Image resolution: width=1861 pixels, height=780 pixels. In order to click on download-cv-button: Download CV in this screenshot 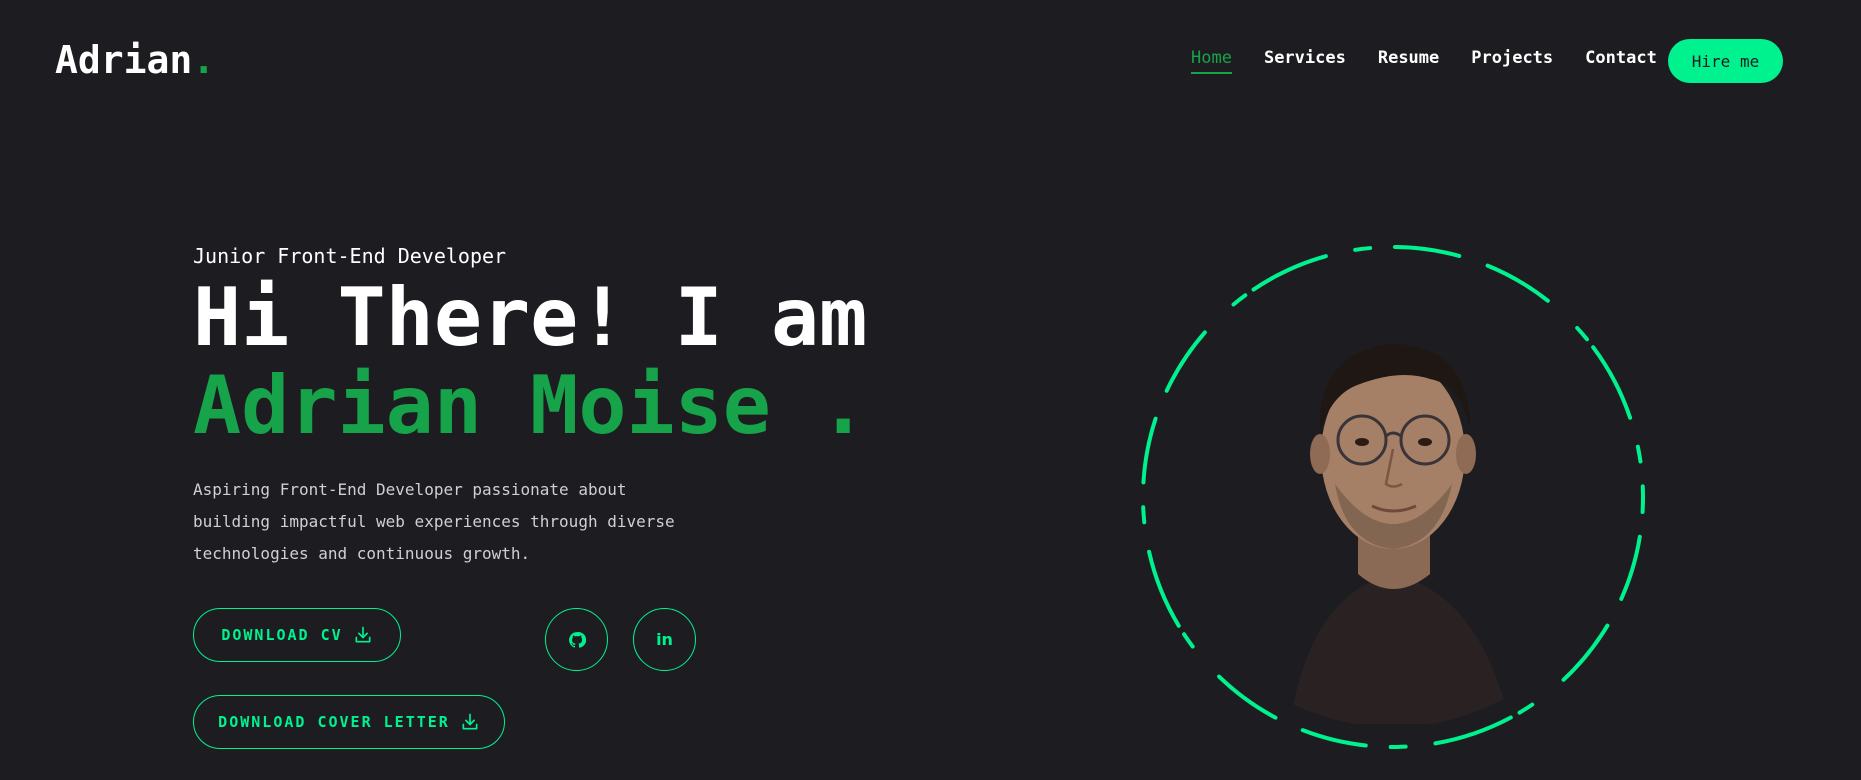, I will do `click(297, 635)`.